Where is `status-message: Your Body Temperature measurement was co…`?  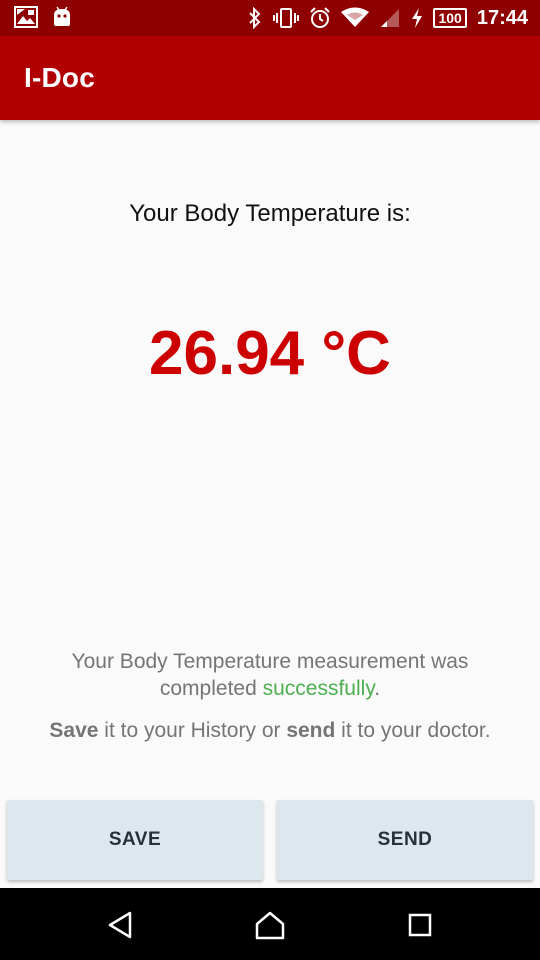 status-message: Your Body Temperature measurement was co… is located at coordinates (270, 675).